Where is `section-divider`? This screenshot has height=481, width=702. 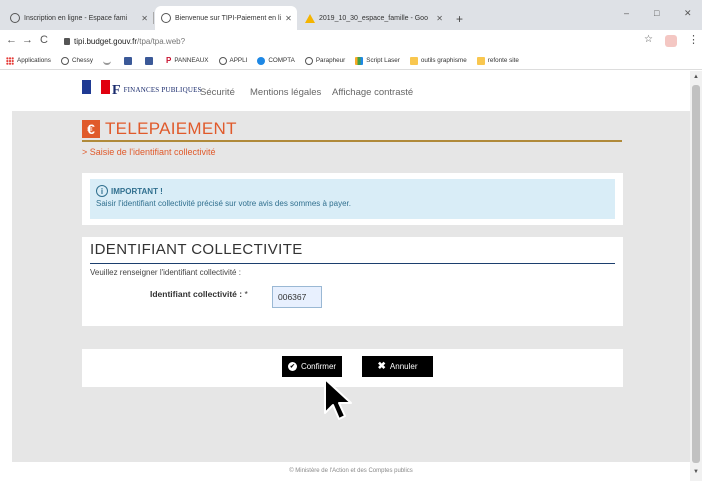 section-divider is located at coordinates (352, 263).